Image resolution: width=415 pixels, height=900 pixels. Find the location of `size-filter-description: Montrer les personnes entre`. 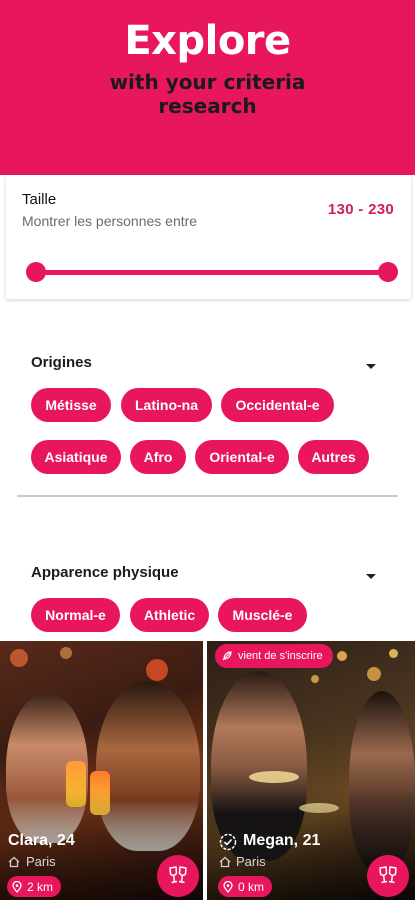

size-filter-description: Montrer les personnes entre is located at coordinates (110, 221).